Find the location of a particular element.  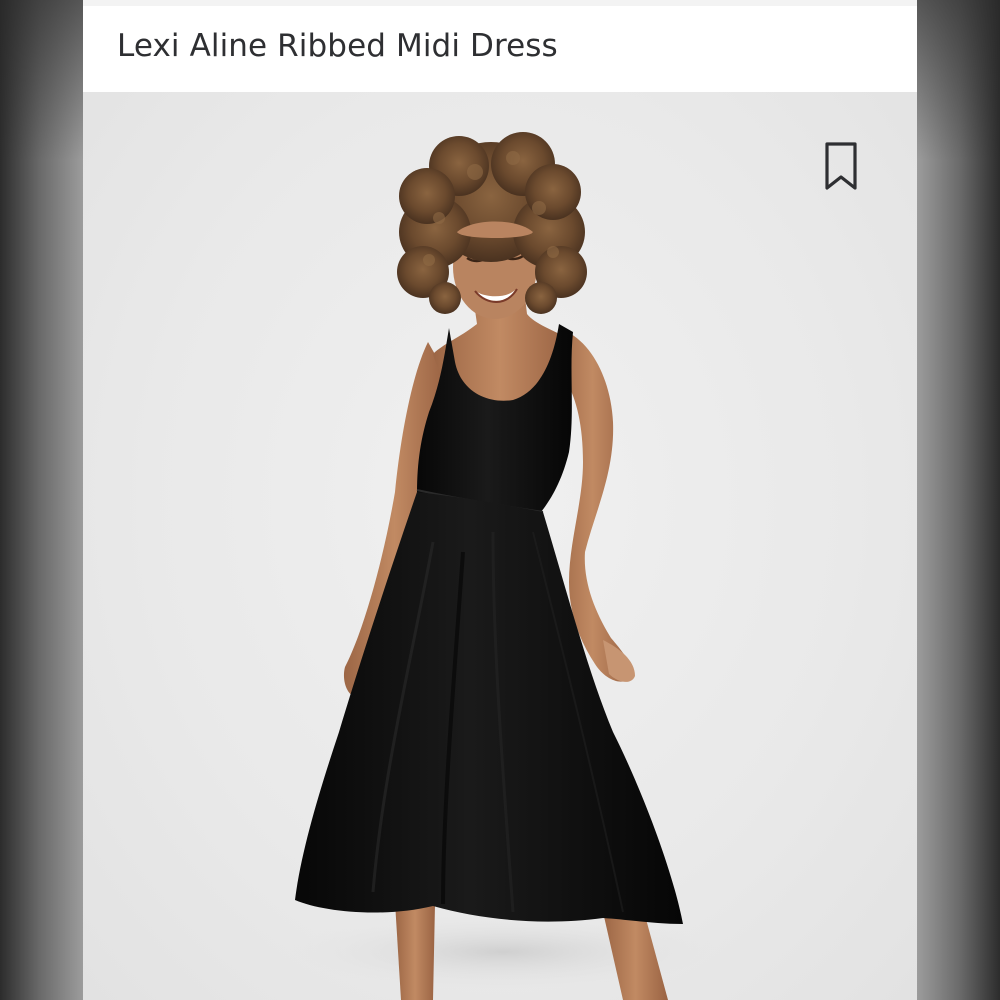

product-header: Lexi Aline Ribbed Midi Dress is located at coordinates (500, 46).